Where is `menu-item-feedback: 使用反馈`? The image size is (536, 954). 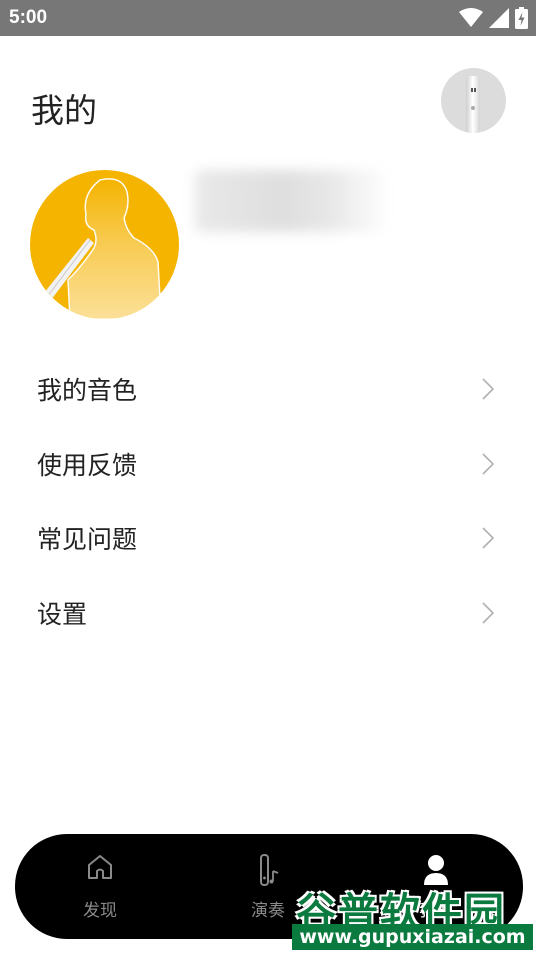 menu-item-feedback: 使用反馈 is located at coordinates (268, 464).